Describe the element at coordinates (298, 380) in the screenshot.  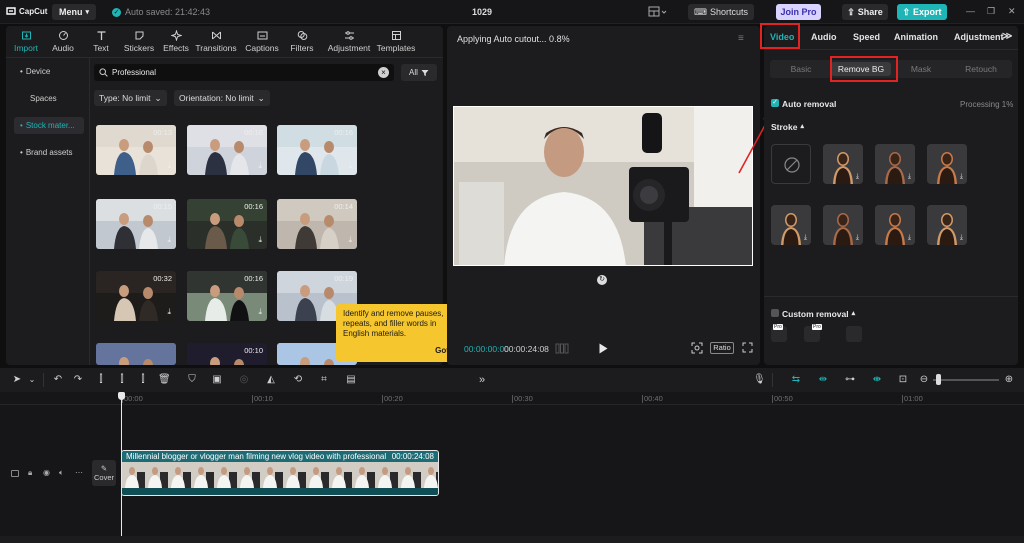
I see `rotate-icon: ⟲` at that location.